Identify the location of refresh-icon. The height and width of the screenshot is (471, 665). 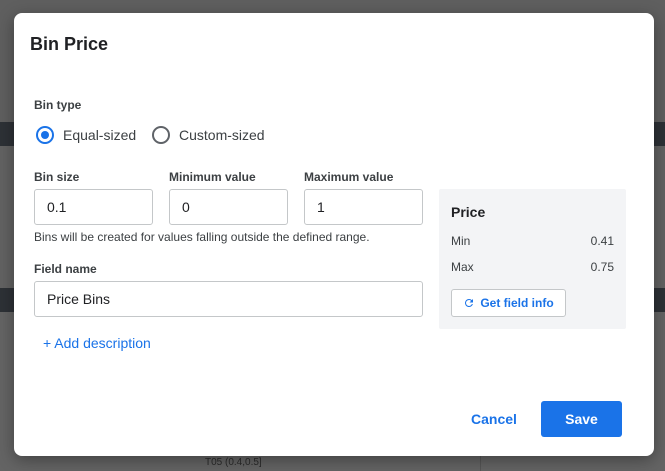
(469, 303).